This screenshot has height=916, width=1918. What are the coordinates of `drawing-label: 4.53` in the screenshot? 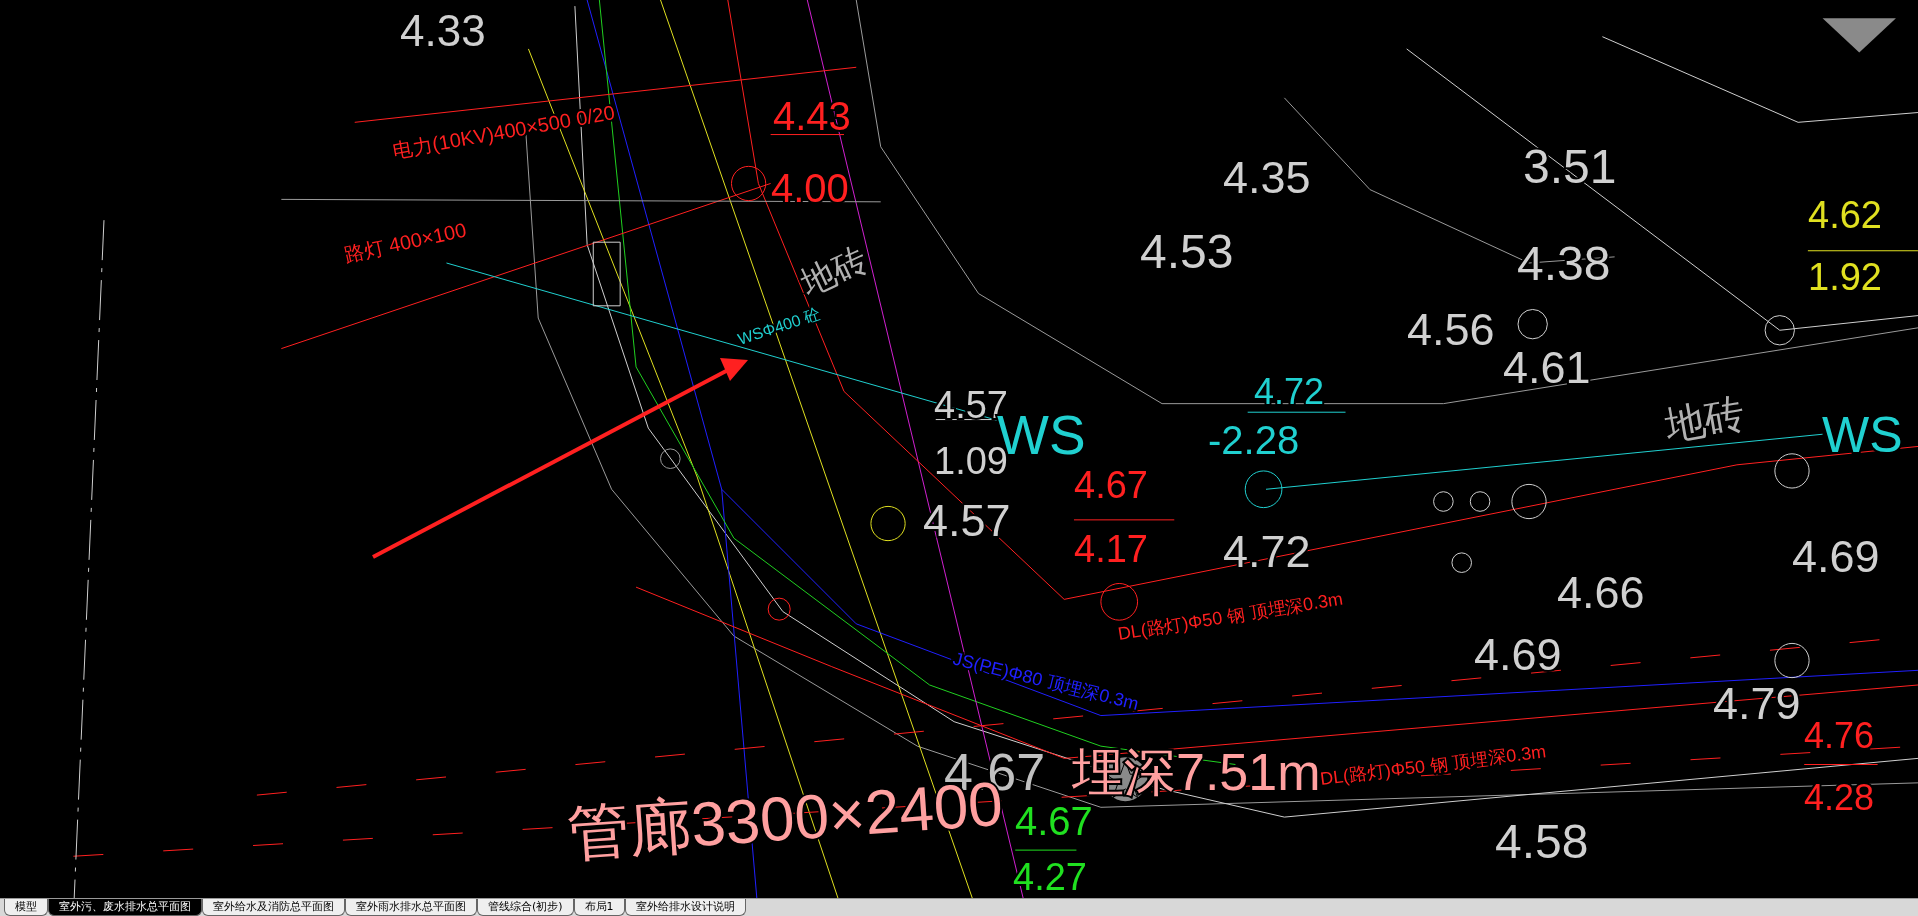 It's located at (1187, 251).